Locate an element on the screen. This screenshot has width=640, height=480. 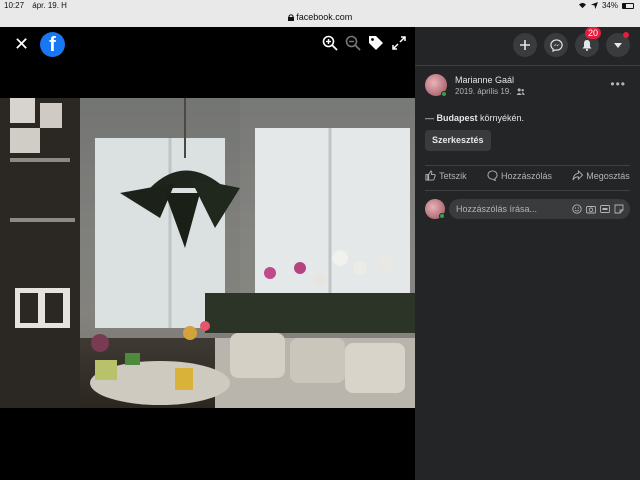
like-button: Tetszik is located at coordinates (446, 175).